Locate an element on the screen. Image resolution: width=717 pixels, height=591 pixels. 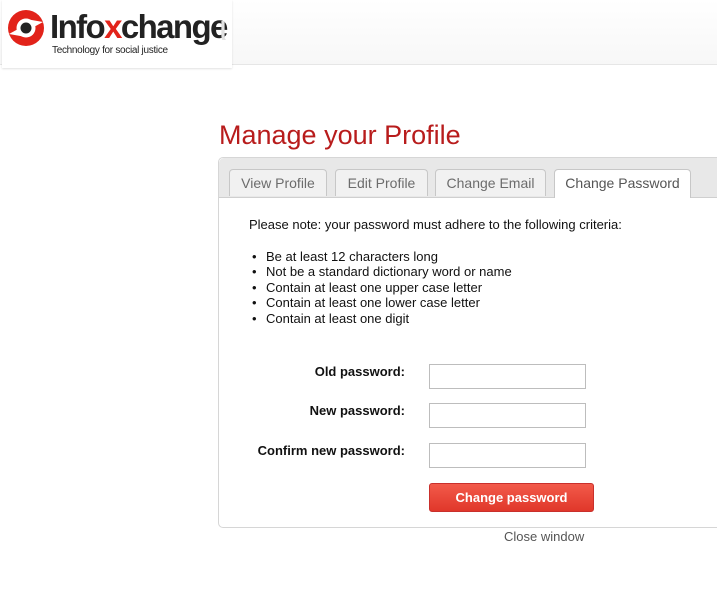
brand-name-x: x is located at coordinates (113, 26).